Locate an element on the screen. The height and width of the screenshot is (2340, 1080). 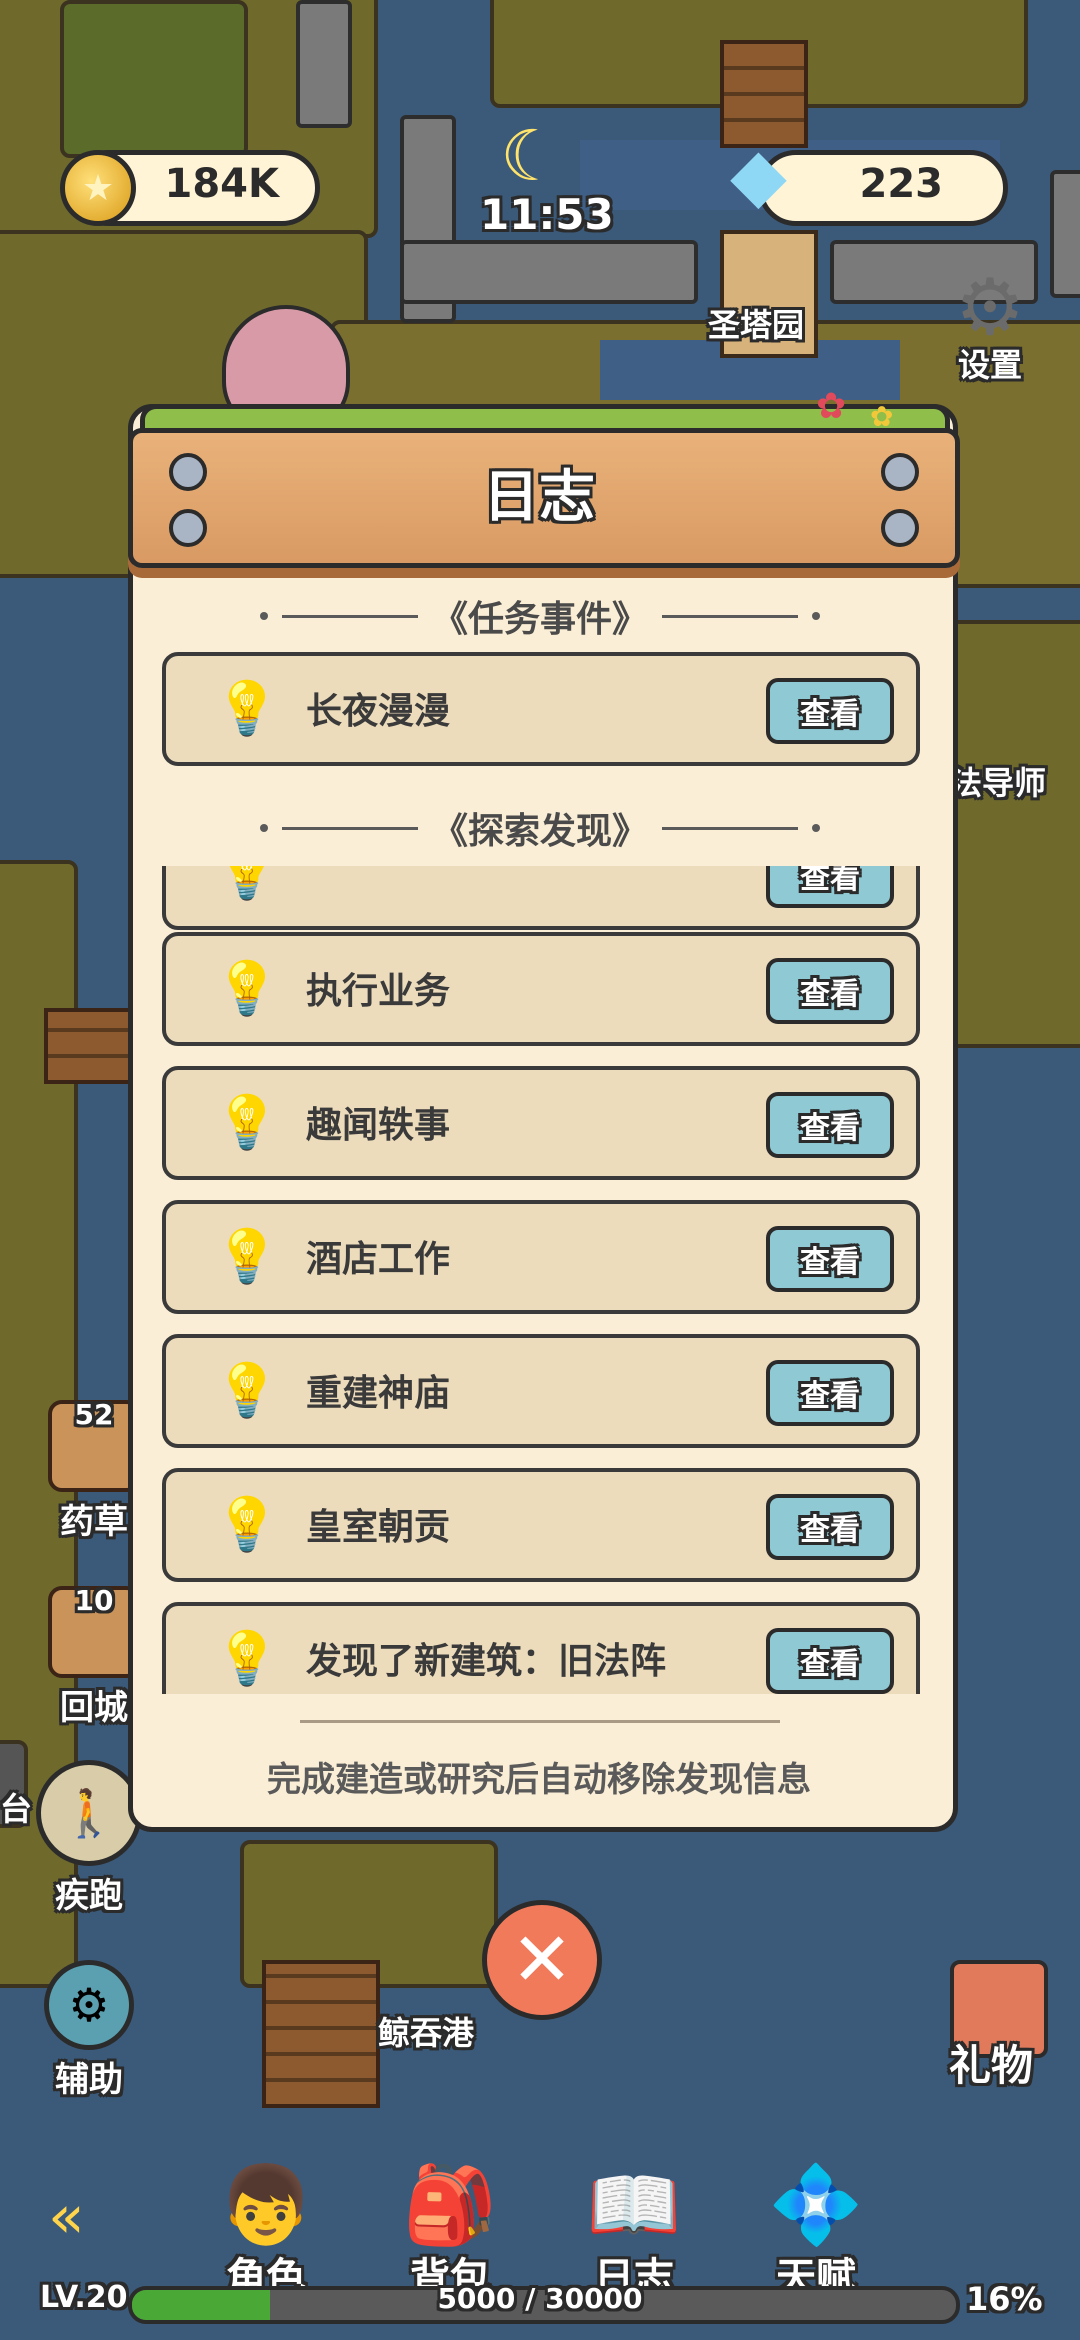
herb-count: 52 is located at coordinates (94, 1414).